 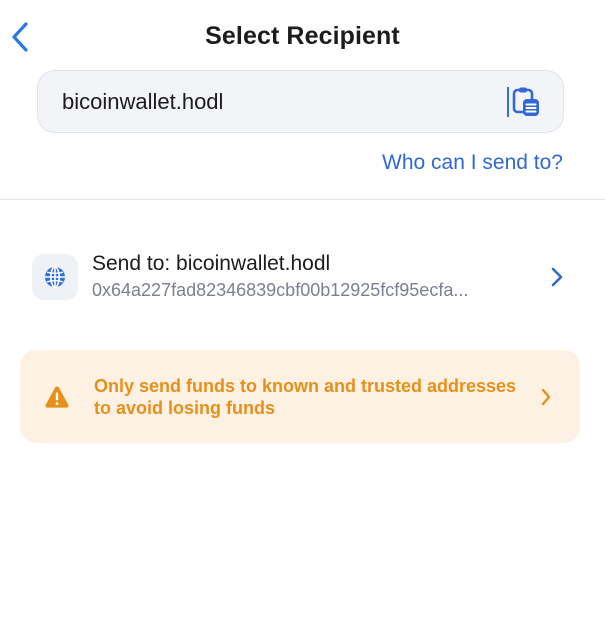 What do you see at coordinates (302, 199) in the screenshot?
I see `divider` at bounding box center [302, 199].